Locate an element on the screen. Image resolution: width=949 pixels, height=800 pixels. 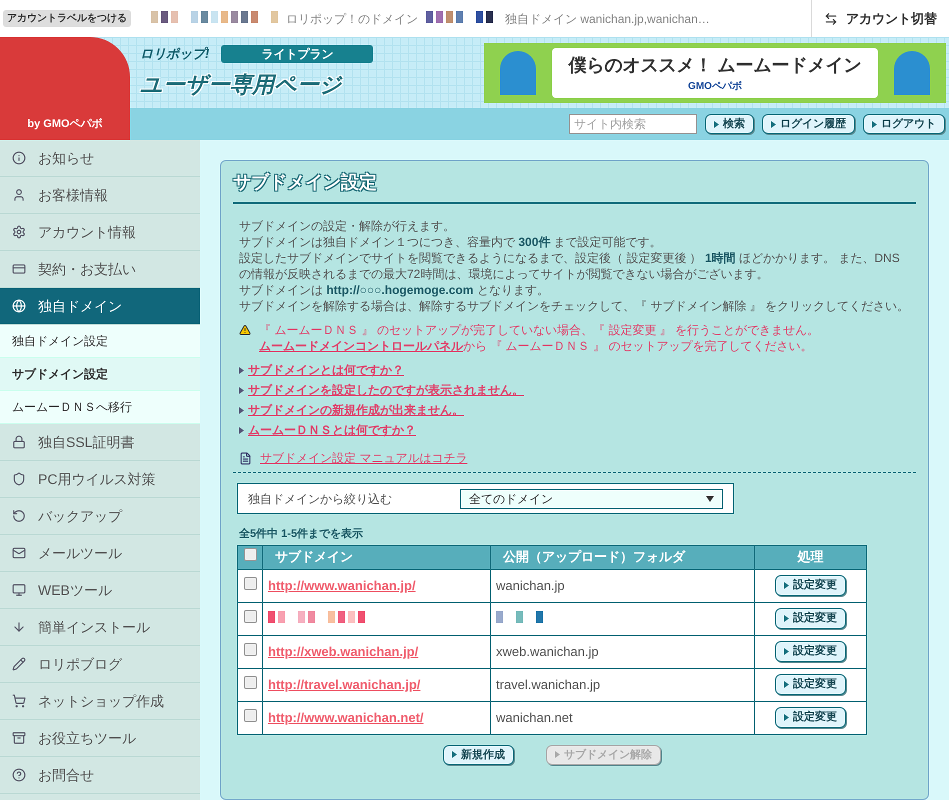
intro-text: サブドメインは http://○○○.hogemoge.com となります。 is located at coordinates (394, 290).